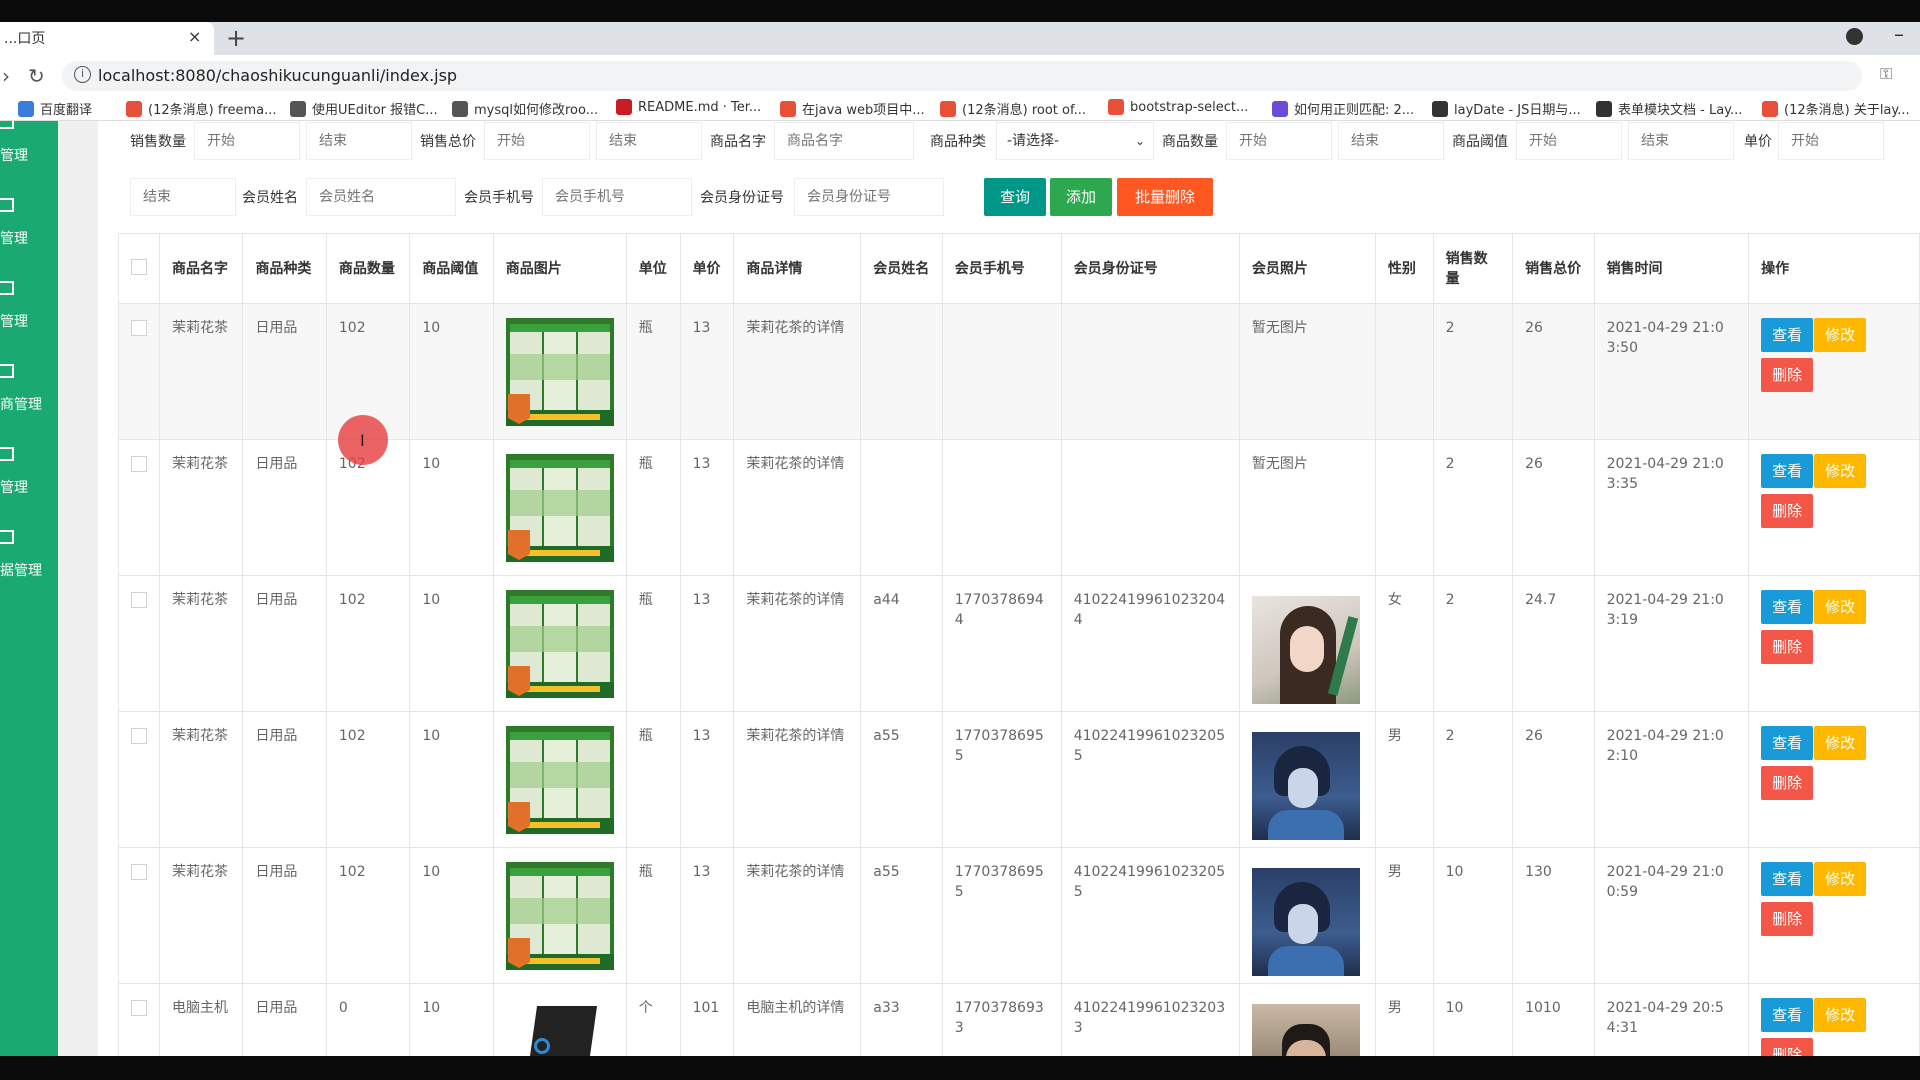 The width and height of the screenshot is (1920, 1080). I want to click on member-phone-input, so click(617, 197).